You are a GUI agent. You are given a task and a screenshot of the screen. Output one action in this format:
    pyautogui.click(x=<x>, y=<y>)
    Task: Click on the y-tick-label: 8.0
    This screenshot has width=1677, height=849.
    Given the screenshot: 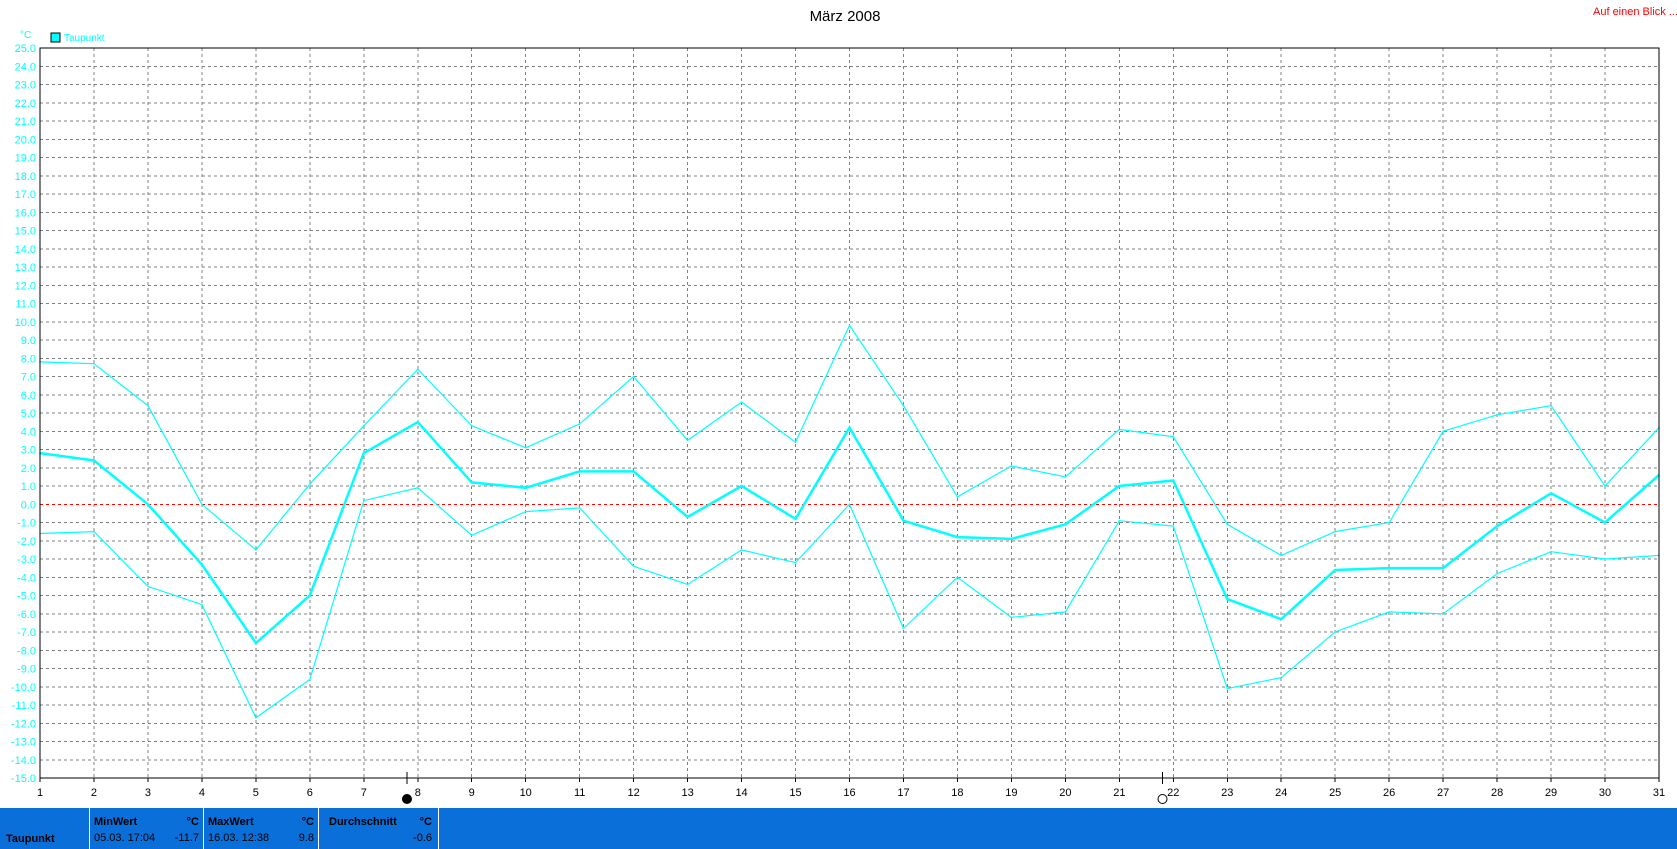 What is the action you would take?
    pyautogui.click(x=28, y=359)
    